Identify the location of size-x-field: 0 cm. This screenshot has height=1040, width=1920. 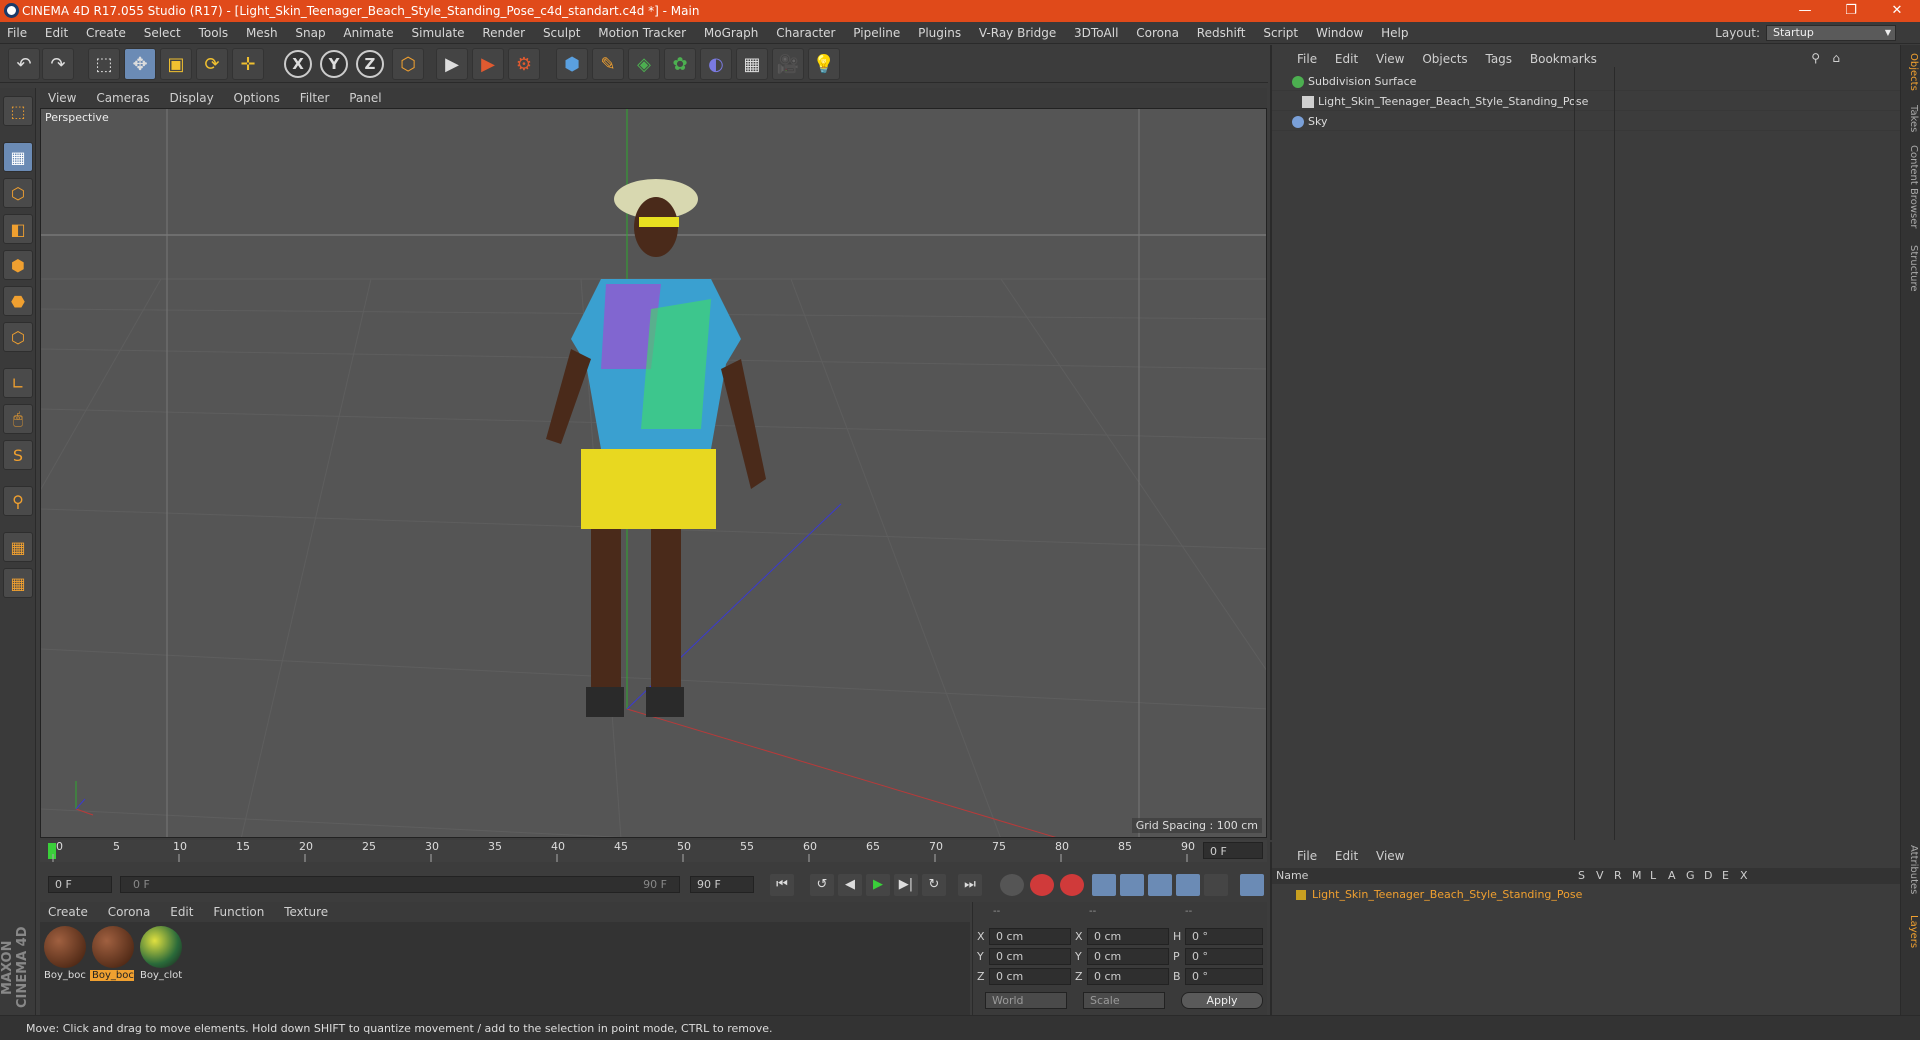
(1128, 936).